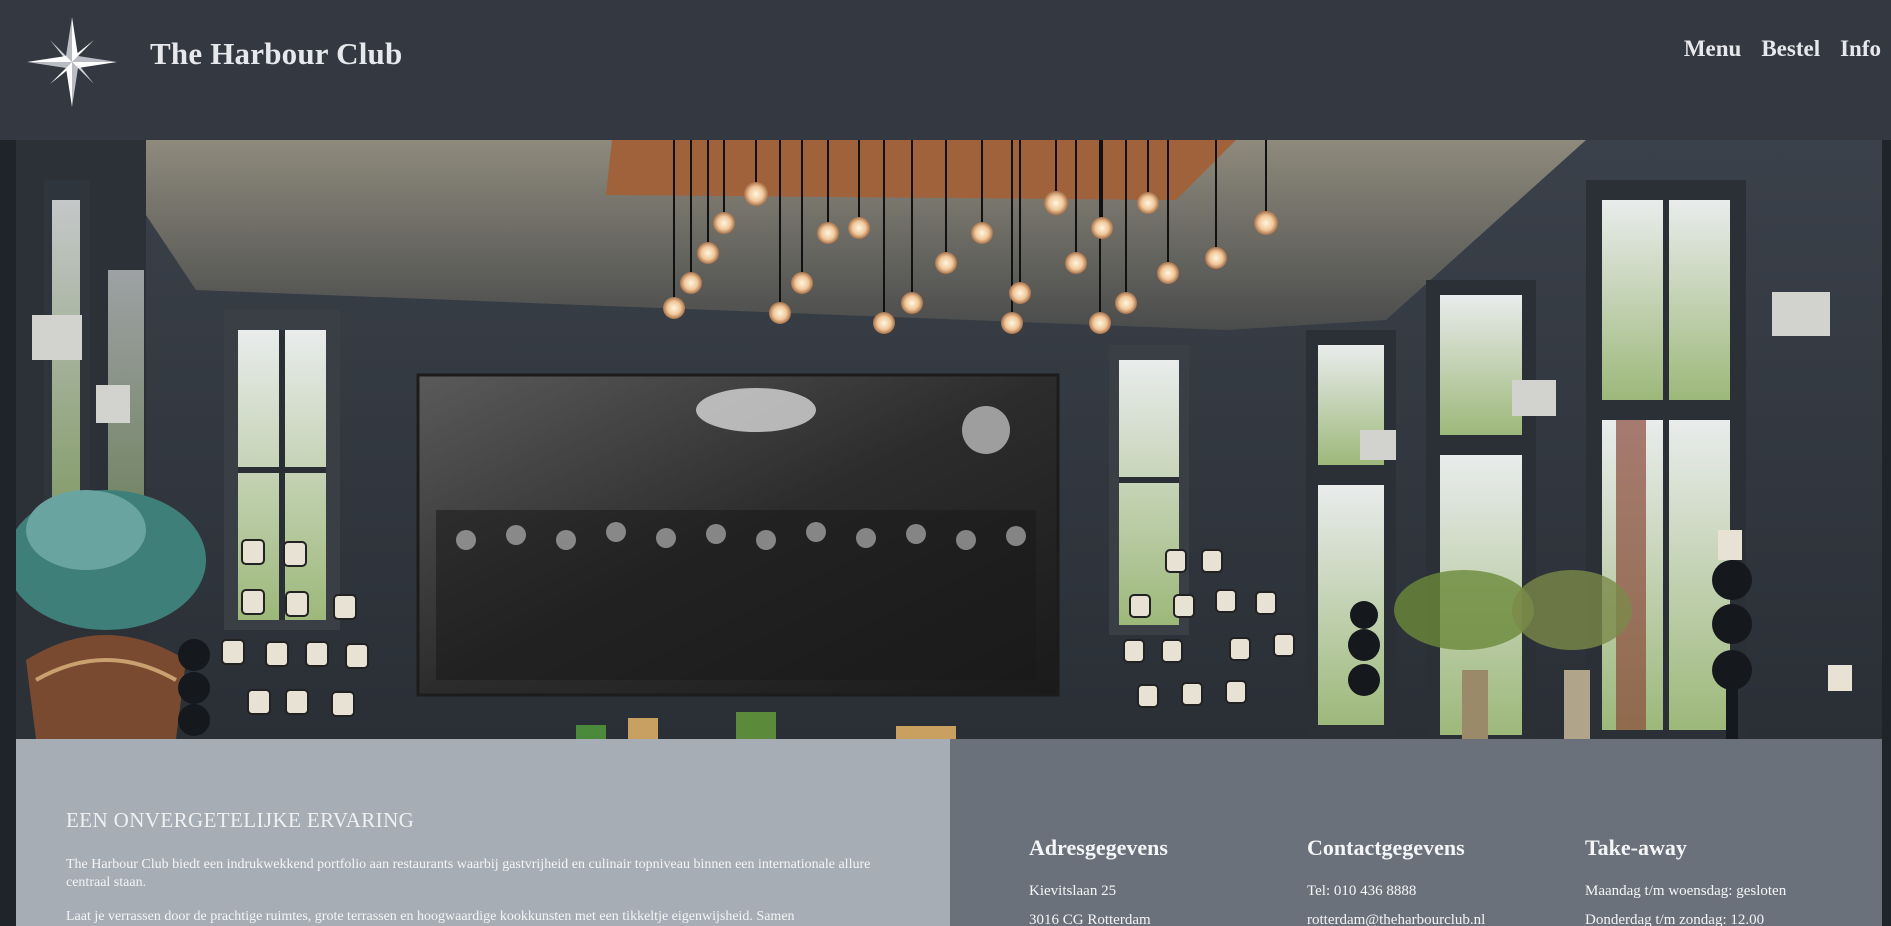  Describe the element at coordinates (1098, 847) in the screenshot. I see `address-heading: Adresgegevens` at that location.